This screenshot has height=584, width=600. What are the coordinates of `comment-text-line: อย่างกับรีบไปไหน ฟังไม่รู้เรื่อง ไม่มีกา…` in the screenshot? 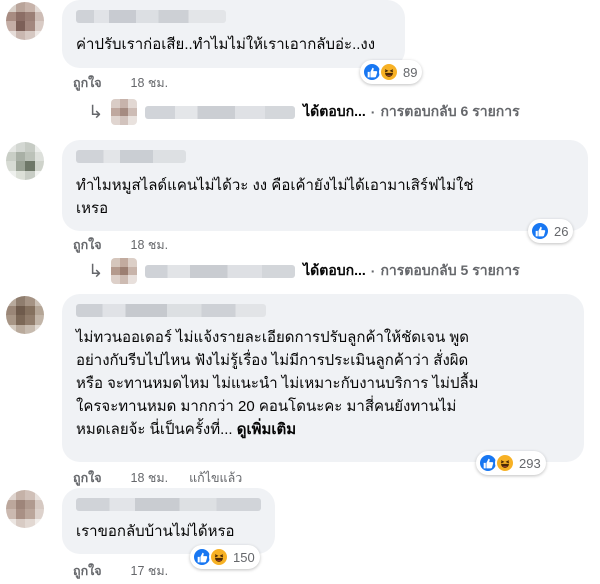 It's located at (272, 360).